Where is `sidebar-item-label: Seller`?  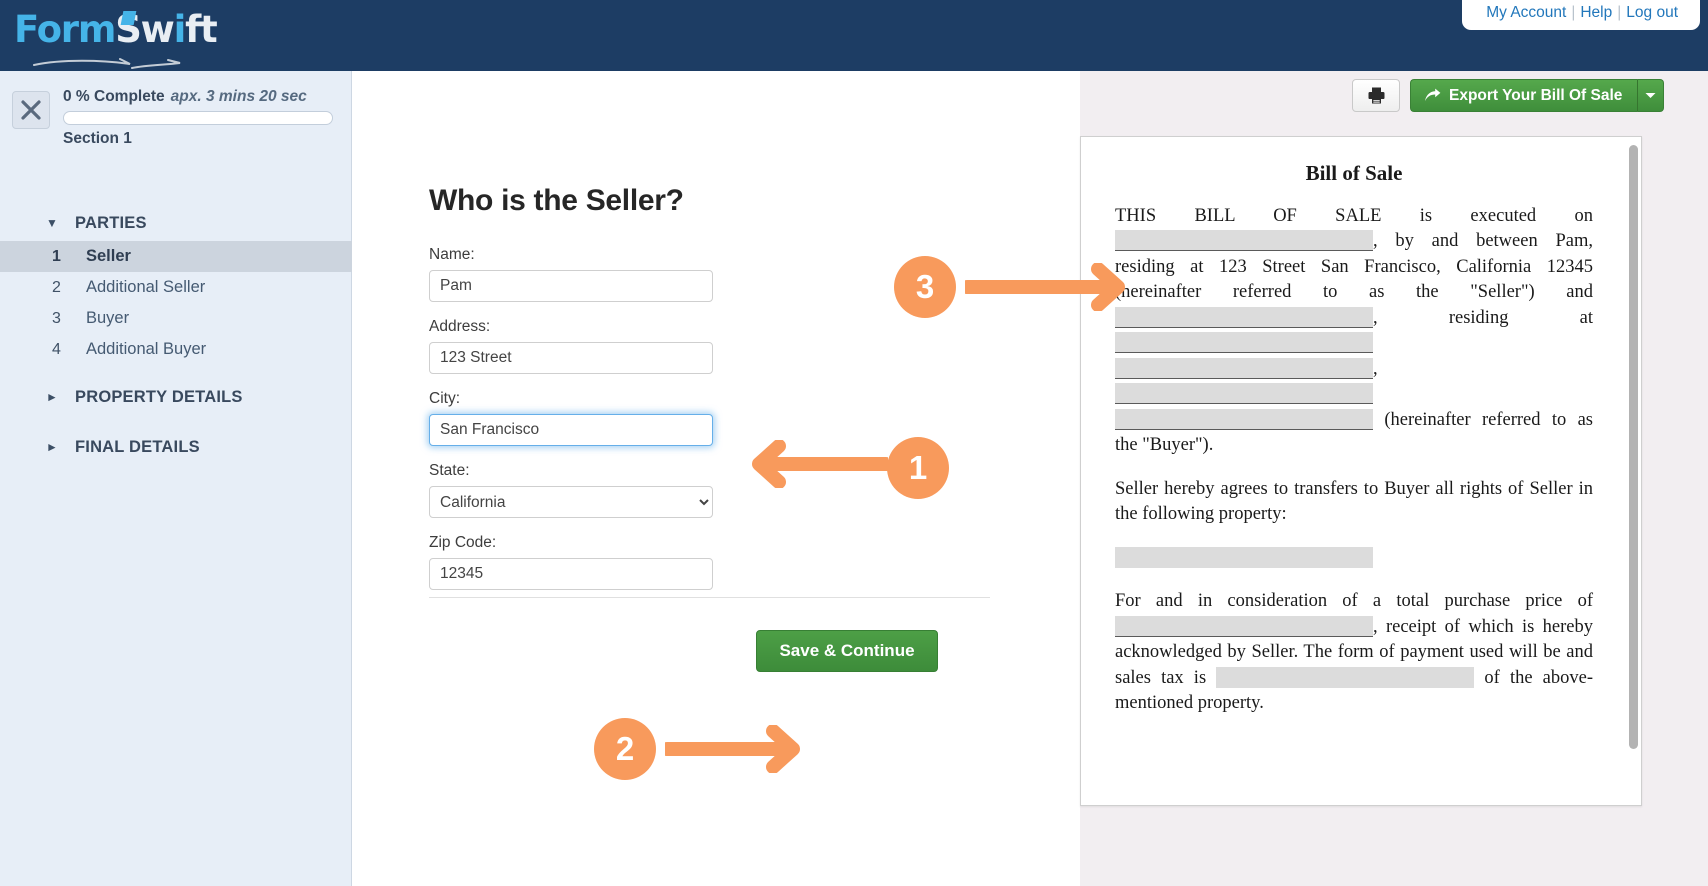
sidebar-item-label: Seller is located at coordinates (108, 256).